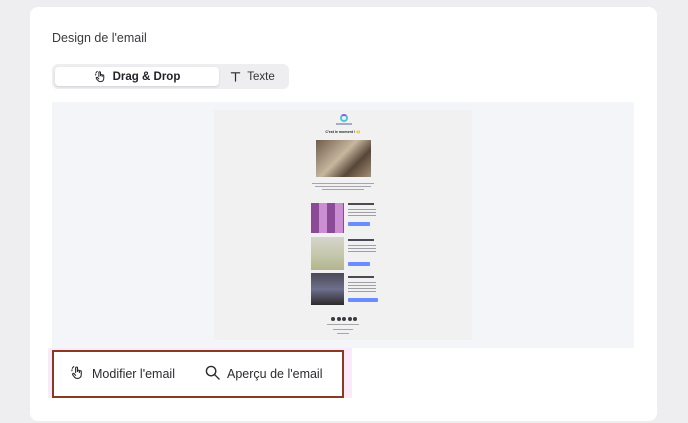 Image resolution: width=688 pixels, height=423 pixels. Describe the element at coordinates (327, 253) in the screenshot. I see `woman-image` at that location.